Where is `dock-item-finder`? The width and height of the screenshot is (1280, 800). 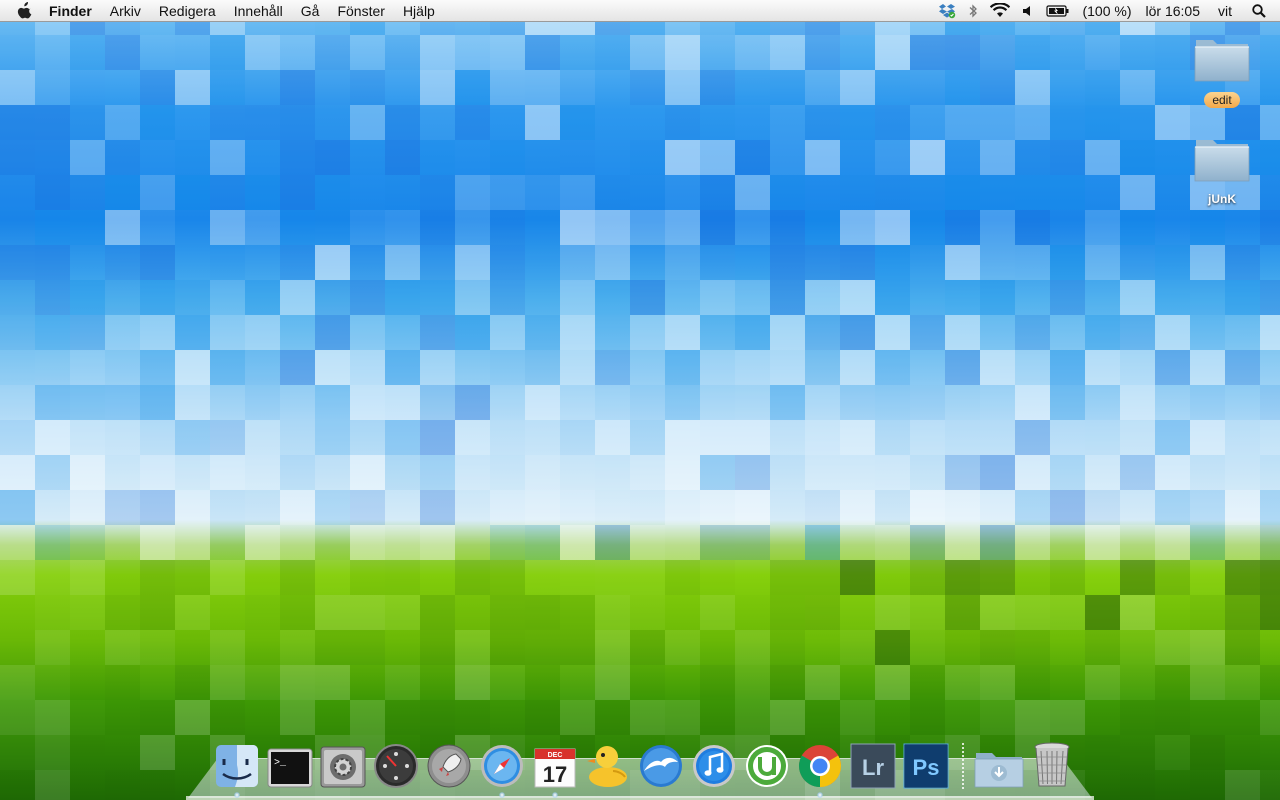 dock-item-finder is located at coordinates (237, 767).